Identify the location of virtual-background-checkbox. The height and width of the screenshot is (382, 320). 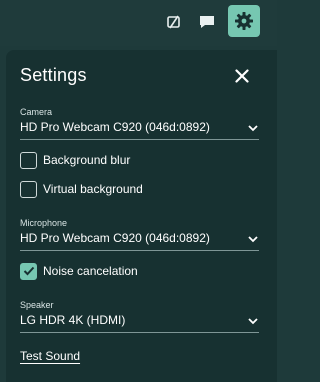
(28, 189).